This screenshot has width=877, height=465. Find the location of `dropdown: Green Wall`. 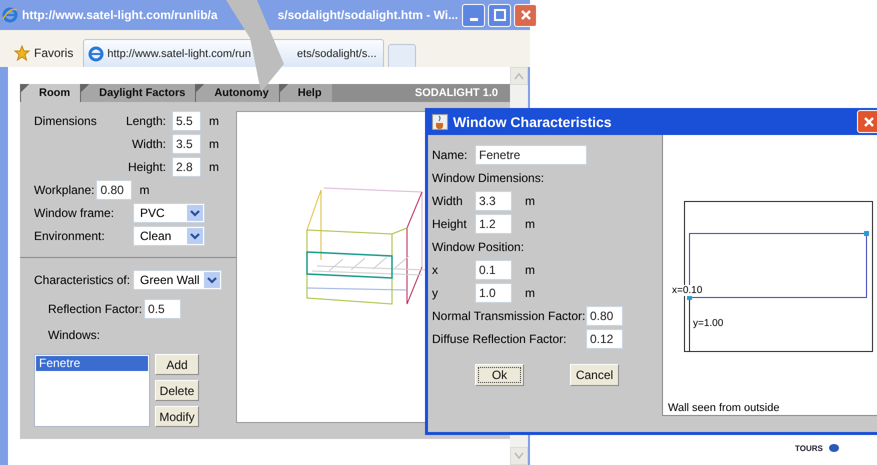

dropdown: Green Wall is located at coordinates (177, 280).